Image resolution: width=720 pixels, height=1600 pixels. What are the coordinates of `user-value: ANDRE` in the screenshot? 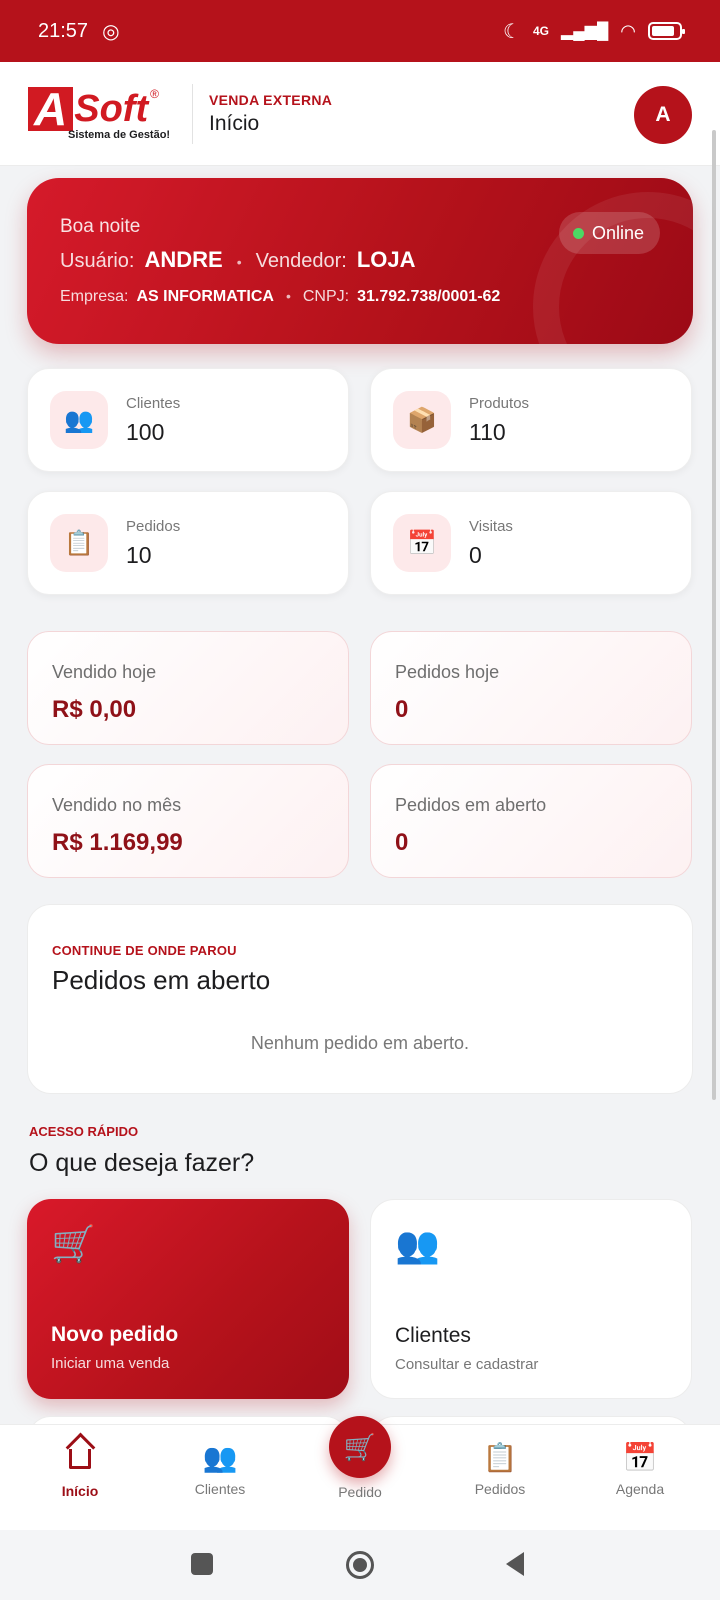 It's located at (183, 259).